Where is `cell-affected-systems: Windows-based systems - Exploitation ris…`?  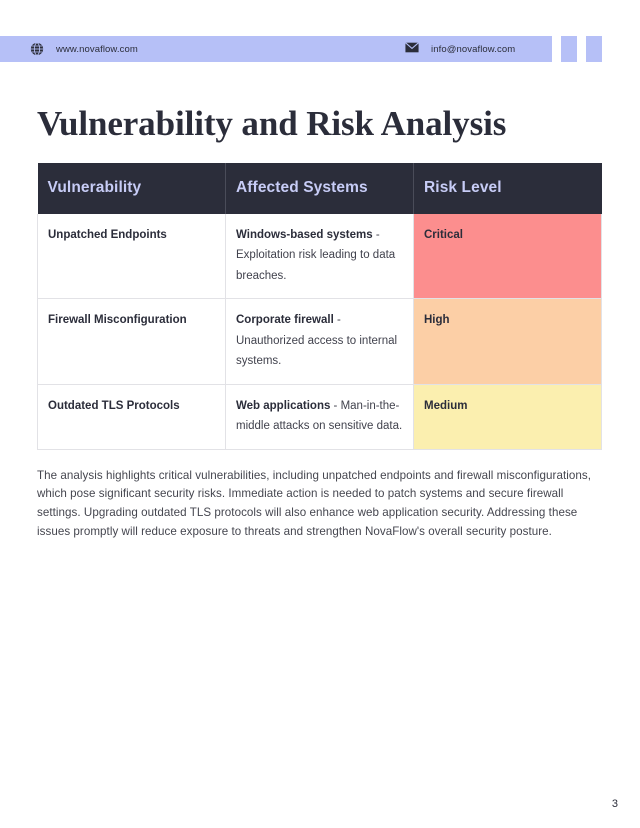
cell-affected-systems: Windows-based systems - Exploitation ris… is located at coordinates (319, 257).